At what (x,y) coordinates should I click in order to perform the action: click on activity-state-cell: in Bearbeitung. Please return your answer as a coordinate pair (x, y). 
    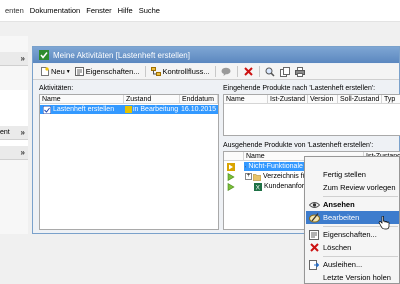
    Looking at the image, I should click on (152, 109).